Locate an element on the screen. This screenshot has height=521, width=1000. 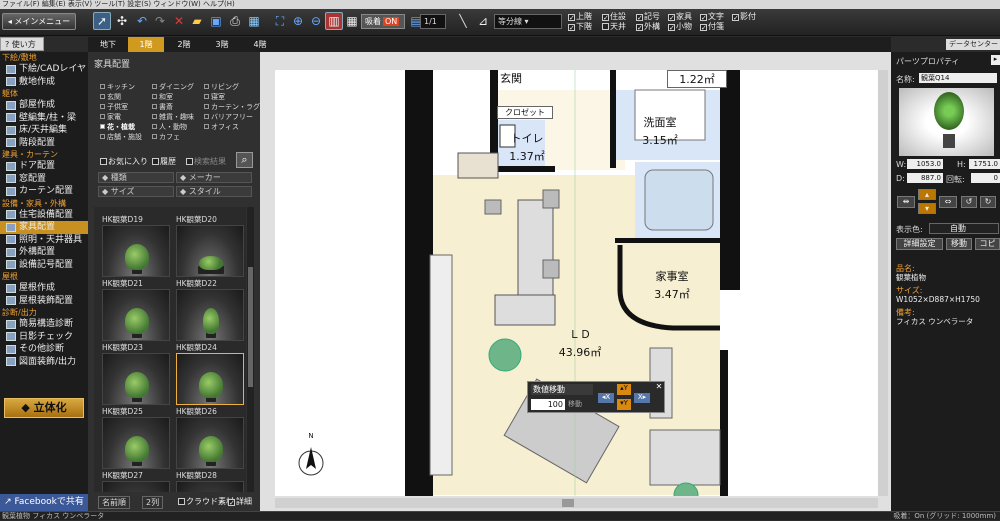
sidebar-item-room: 部屋作成 is located at coordinates (44, 105).